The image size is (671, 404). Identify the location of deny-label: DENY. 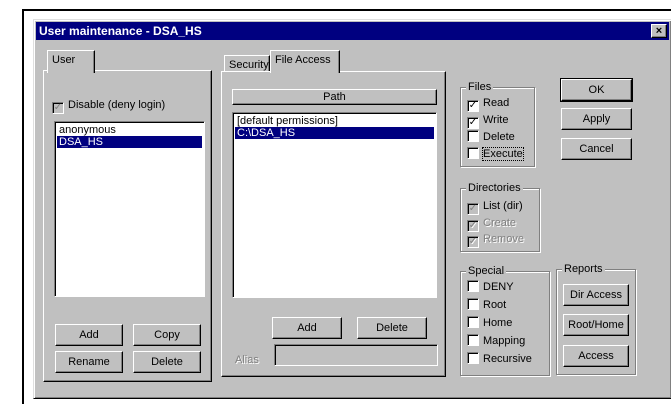
(498, 287).